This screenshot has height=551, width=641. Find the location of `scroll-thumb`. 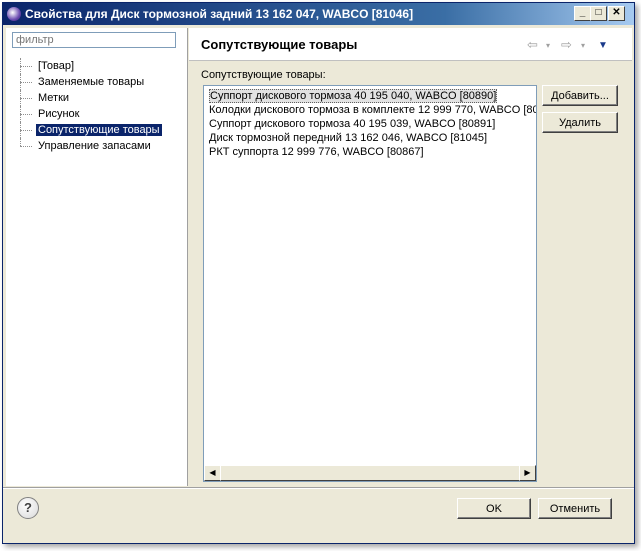

scroll-thumb is located at coordinates (370, 473).